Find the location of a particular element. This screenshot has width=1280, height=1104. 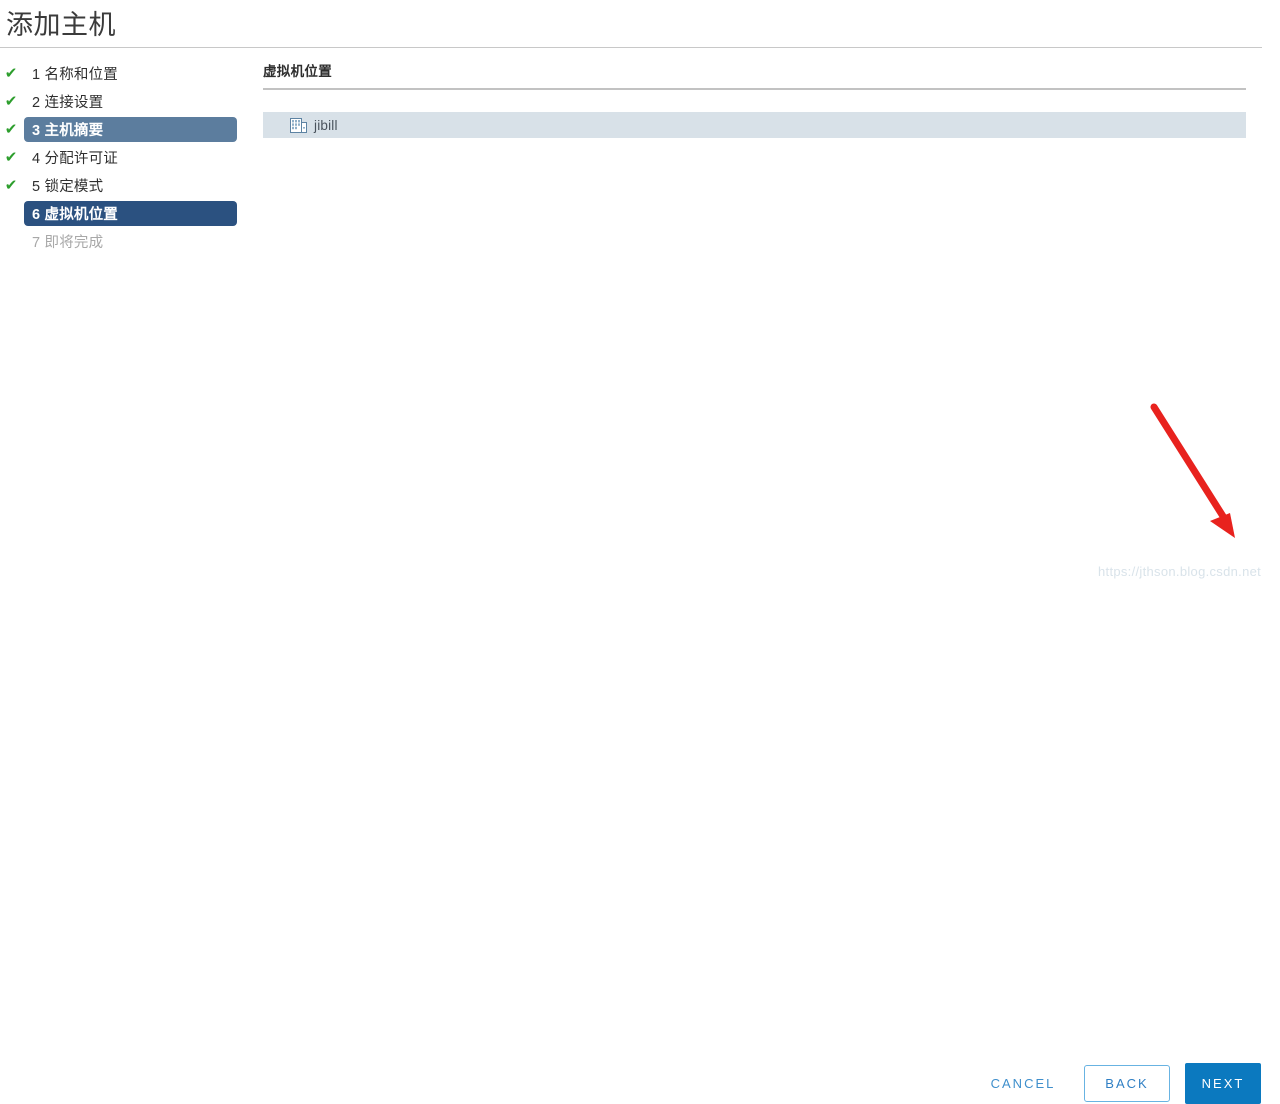

sidebar-step-label: 4 分配许可证 is located at coordinates (75, 159).